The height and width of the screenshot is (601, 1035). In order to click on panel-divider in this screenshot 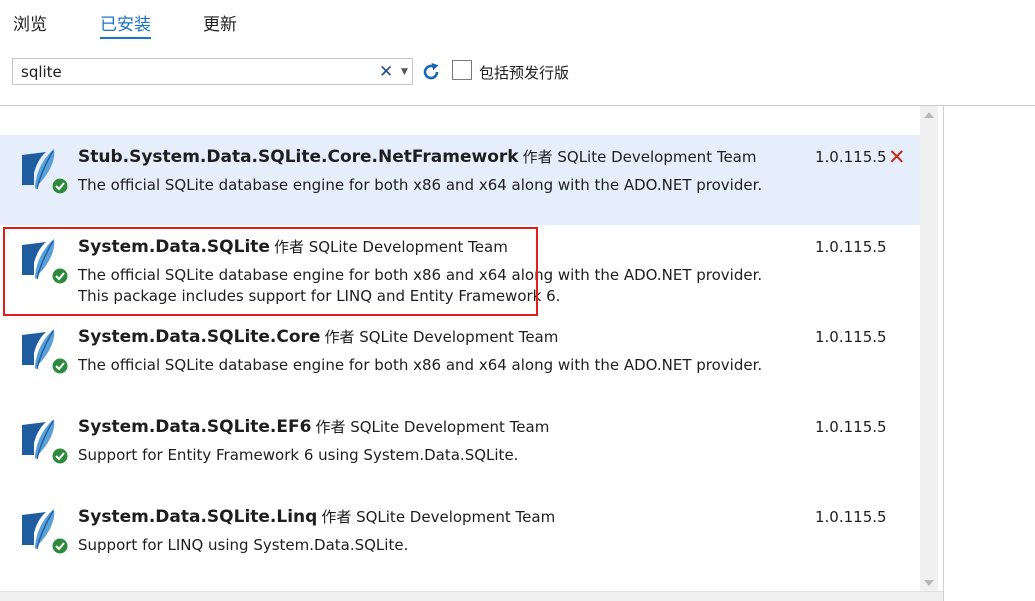, I will do `click(943, 353)`.